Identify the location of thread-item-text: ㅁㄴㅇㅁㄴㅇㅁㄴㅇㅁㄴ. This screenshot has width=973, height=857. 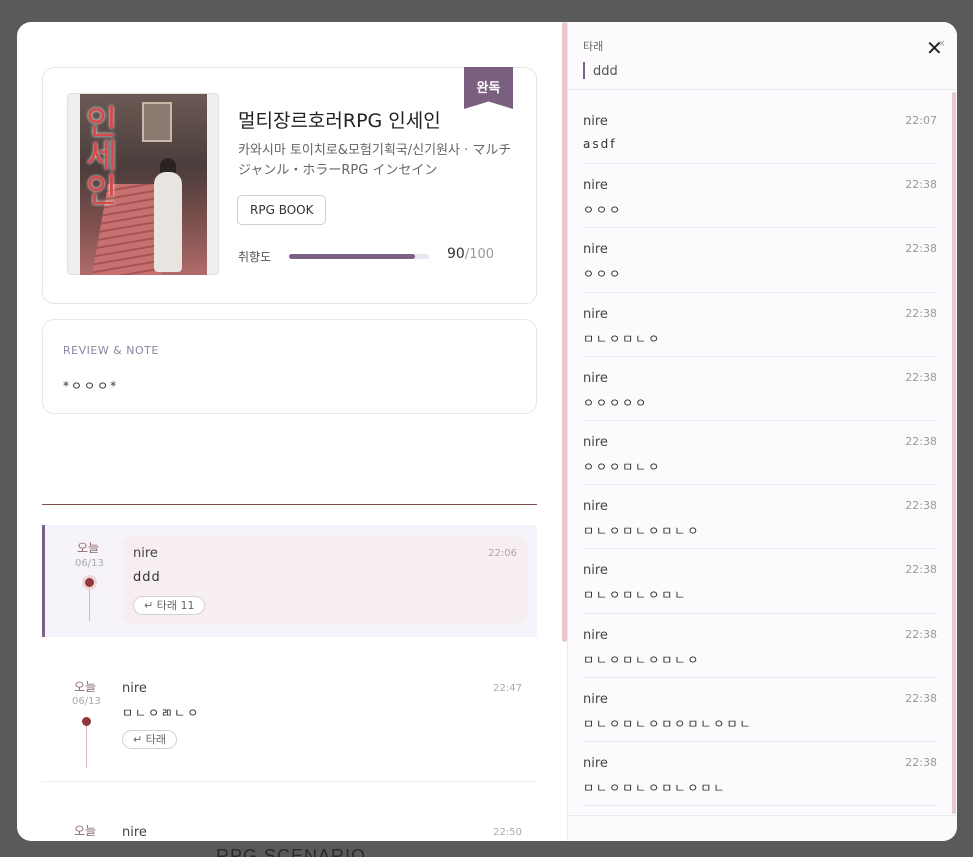
(655, 787).